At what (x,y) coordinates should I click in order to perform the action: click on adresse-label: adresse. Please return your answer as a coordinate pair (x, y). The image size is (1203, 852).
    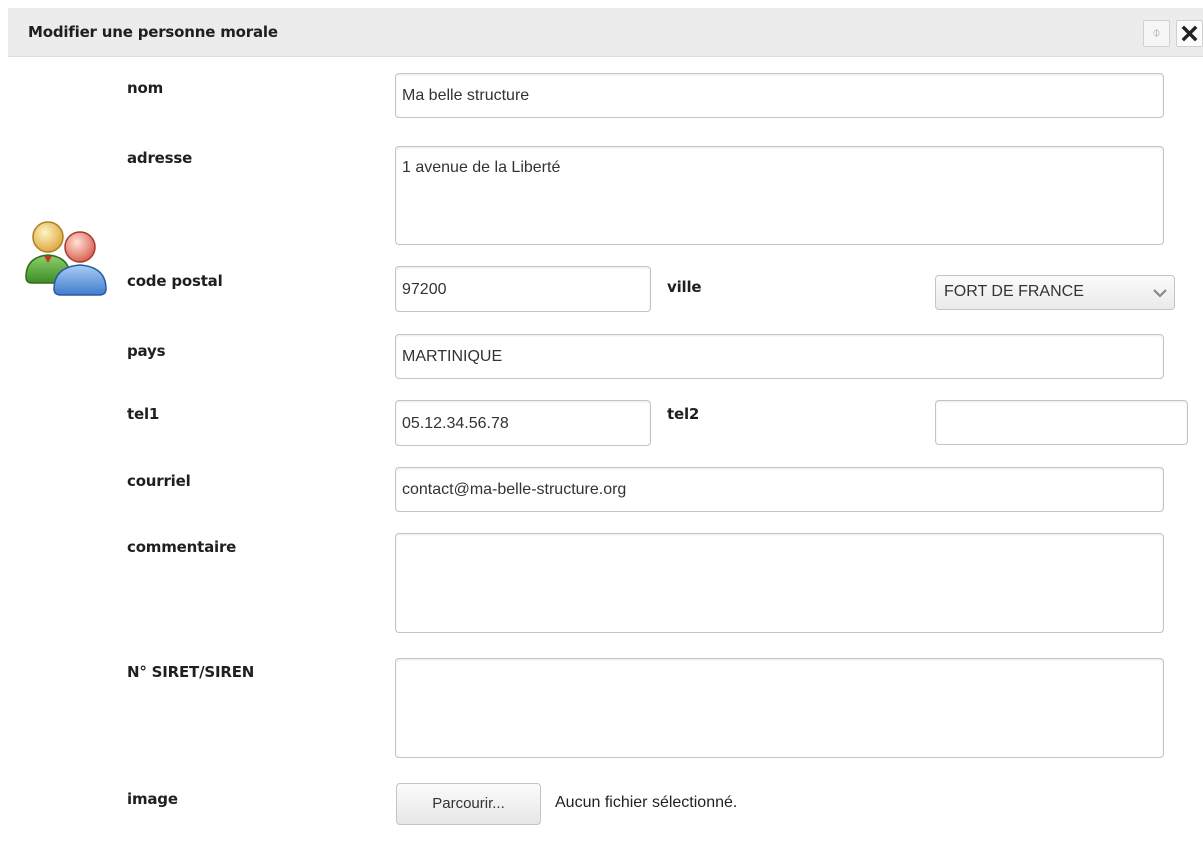
    Looking at the image, I should click on (160, 158).